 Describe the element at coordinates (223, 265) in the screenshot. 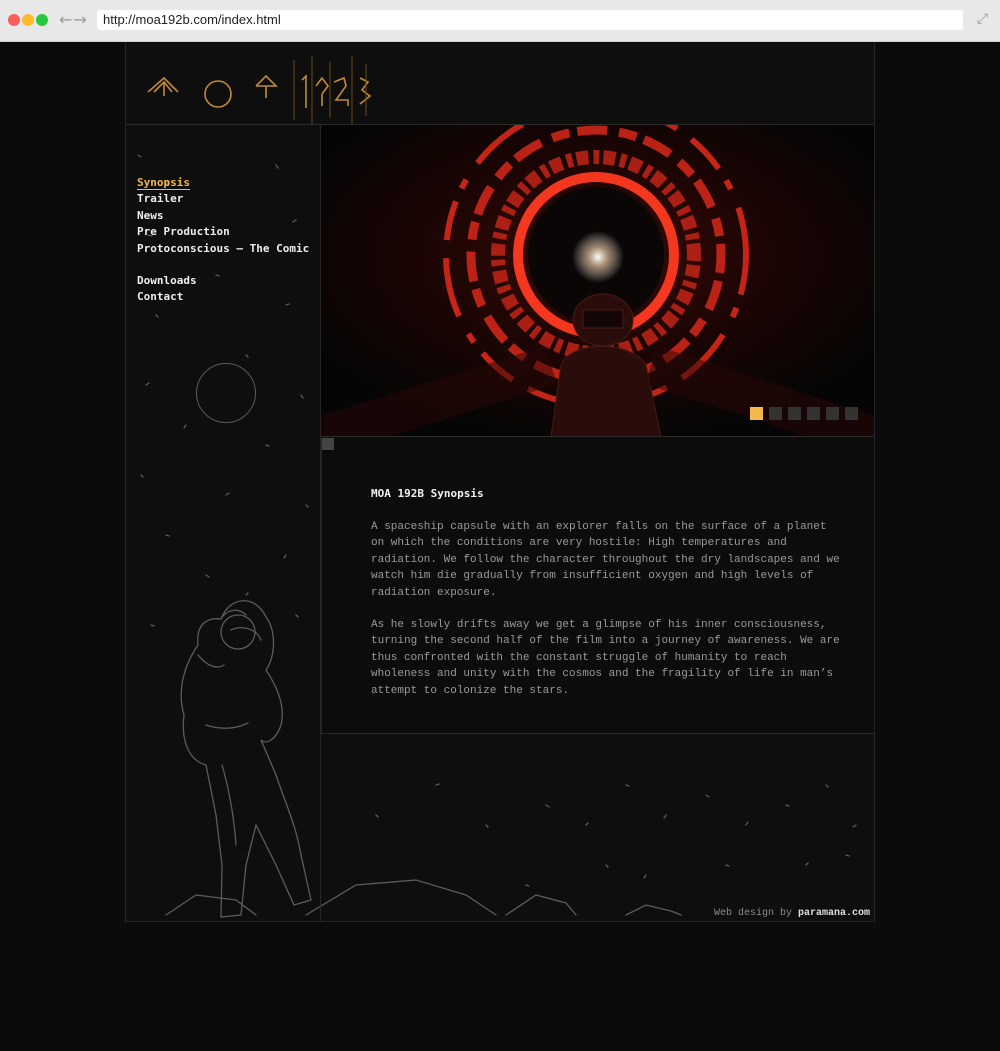

I see `nav-spacer` at that location.